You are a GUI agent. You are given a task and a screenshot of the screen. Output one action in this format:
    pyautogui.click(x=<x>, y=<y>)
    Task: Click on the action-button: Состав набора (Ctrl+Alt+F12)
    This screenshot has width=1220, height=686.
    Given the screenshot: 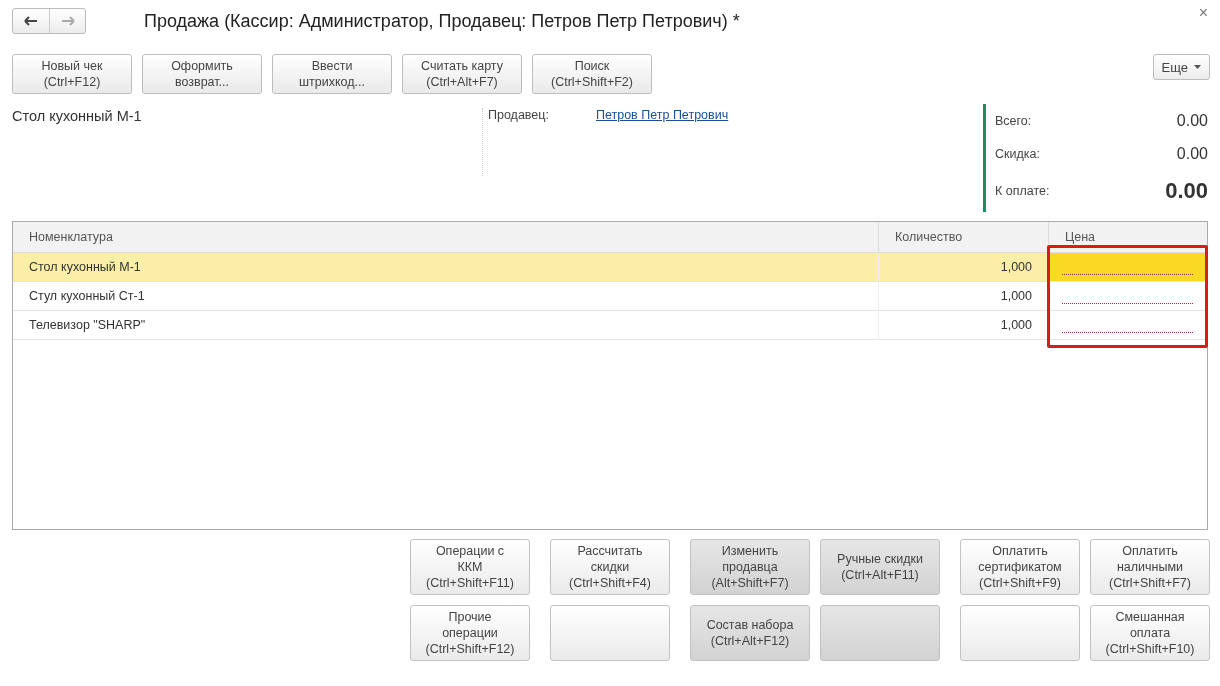 What is the action you would take?
    pyautogui.click(x=750, y=633)
    